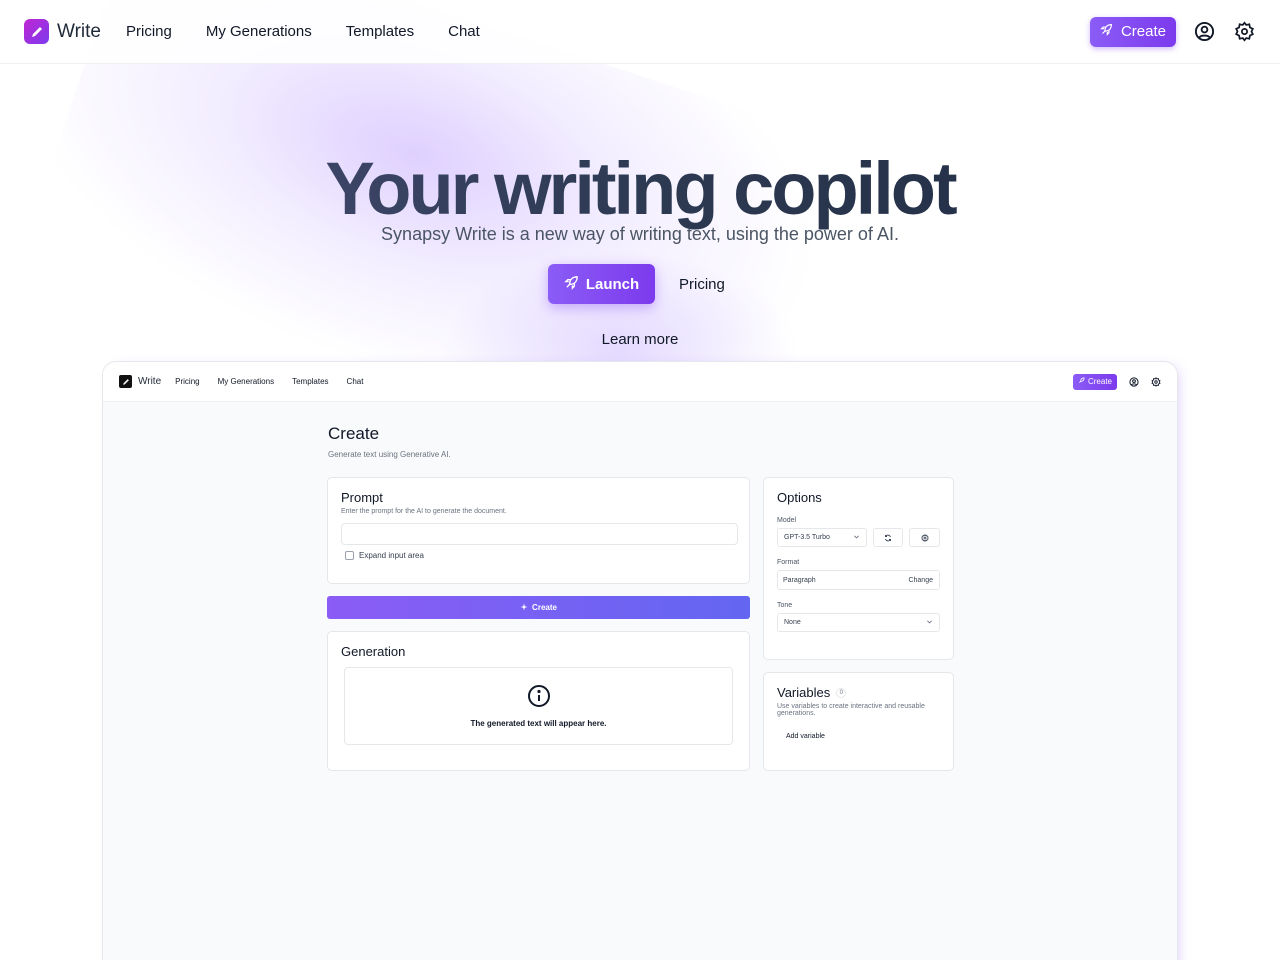  What do you see at coordinates (538, 723) in the screenshot?
I see `generation-empty-text: The generated text will appear here.` at bounding box center [538, 723].